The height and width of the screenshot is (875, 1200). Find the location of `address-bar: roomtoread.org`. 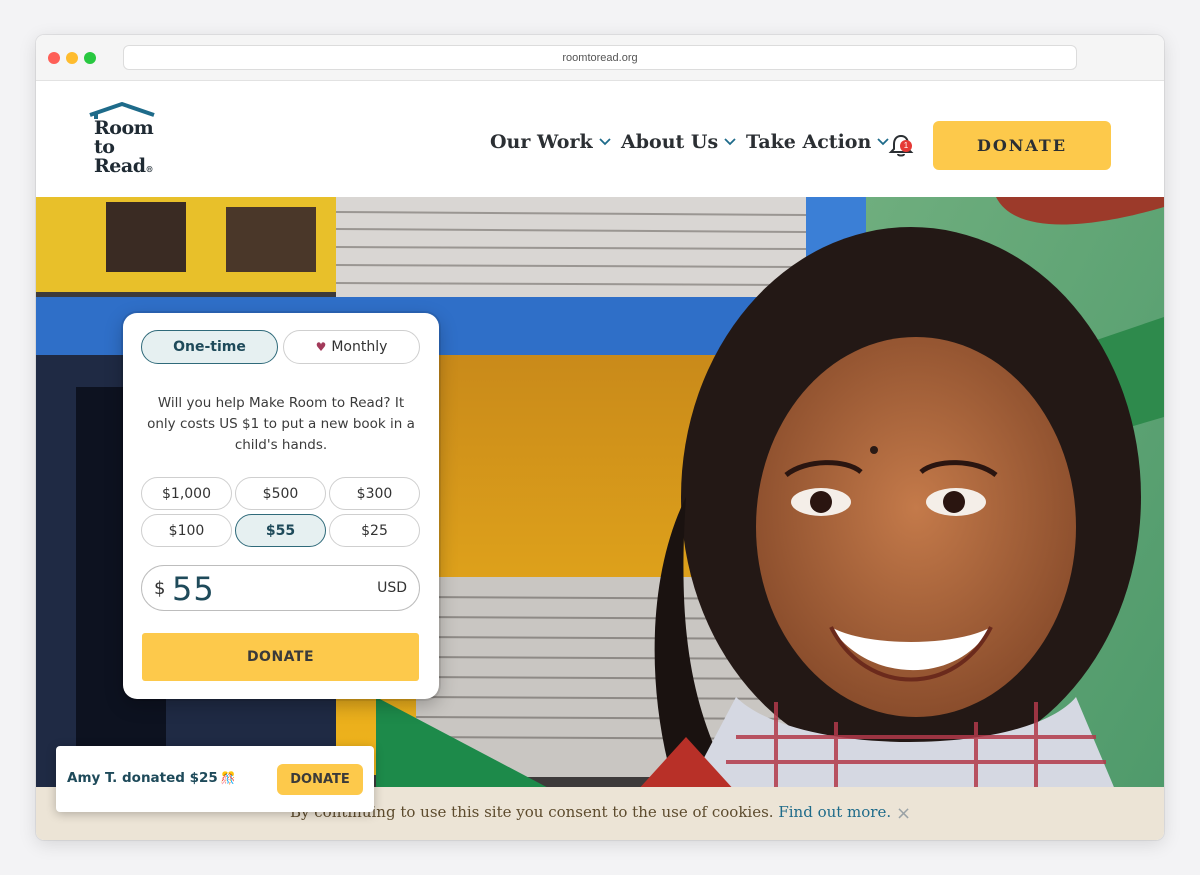

address-bar: roomtoread.org is located at coordinates (600, 57).